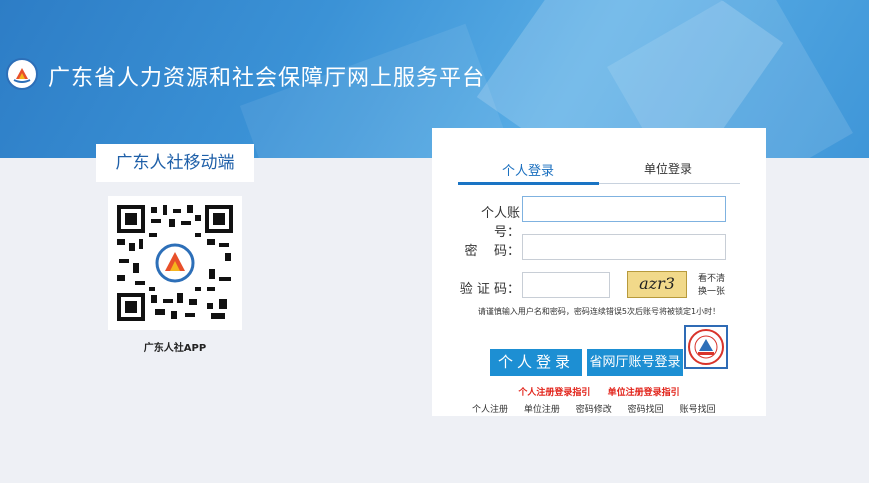 The image size is (869, 483). I want to click on captcha-input, so click(566, 285).